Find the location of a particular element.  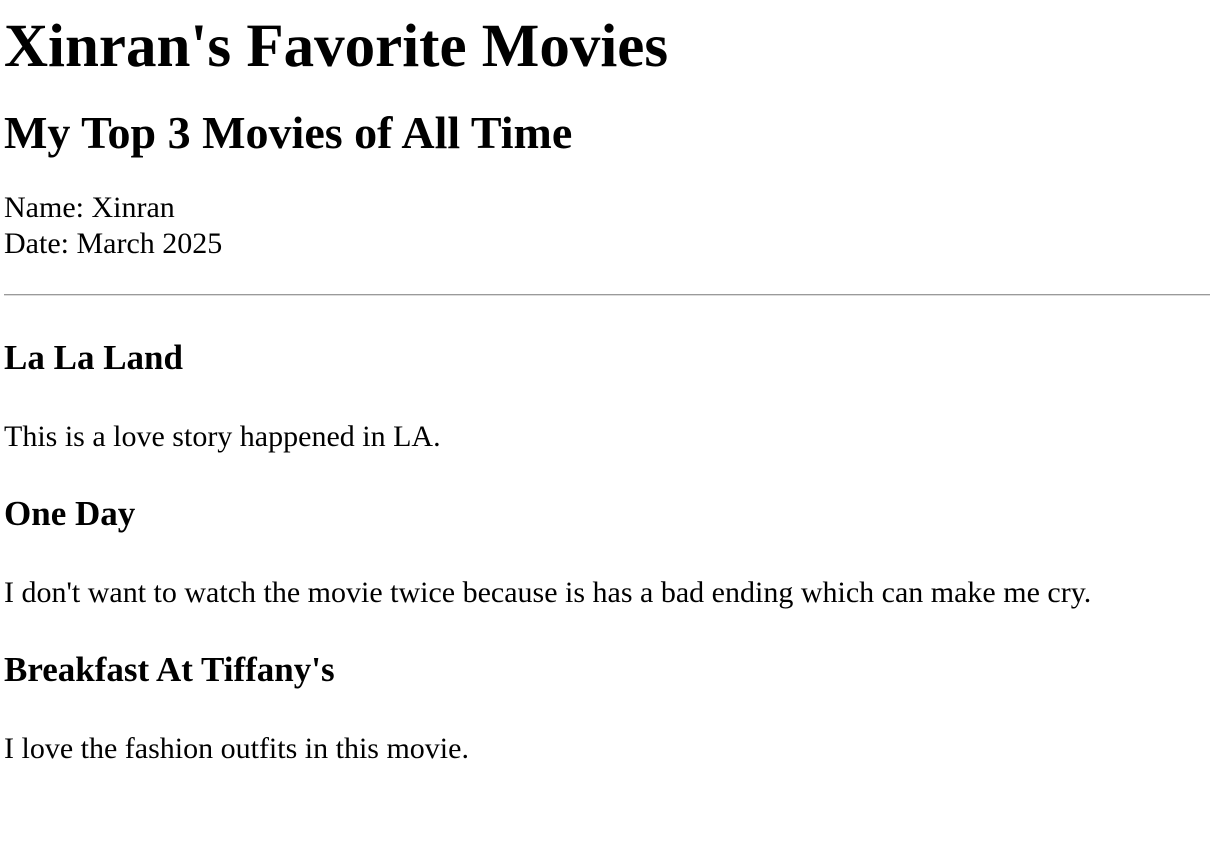

page-subtitle: My Top 3 Movies of All Time is located at coordinates (288, 132).